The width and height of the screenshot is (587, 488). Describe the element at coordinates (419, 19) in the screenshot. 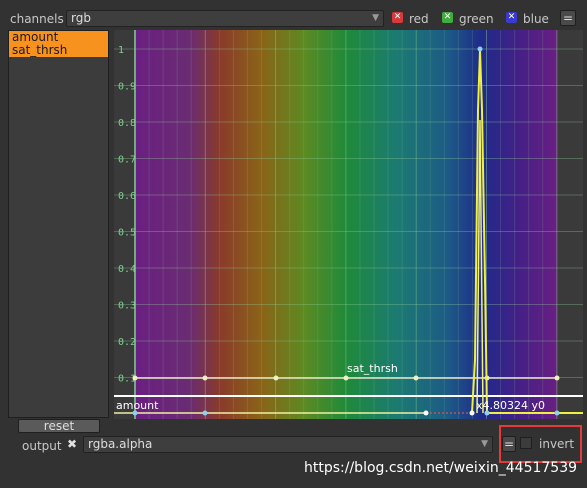

I see `red-label: red` at that location.